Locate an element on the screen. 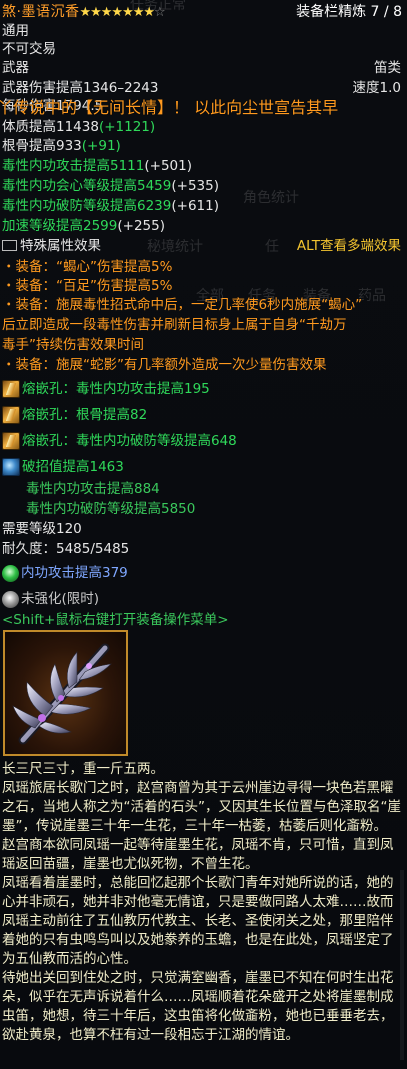 The height and width of the screenshot is (1069, 407). binding-general: 通用 is located at coordinates (15, 31).